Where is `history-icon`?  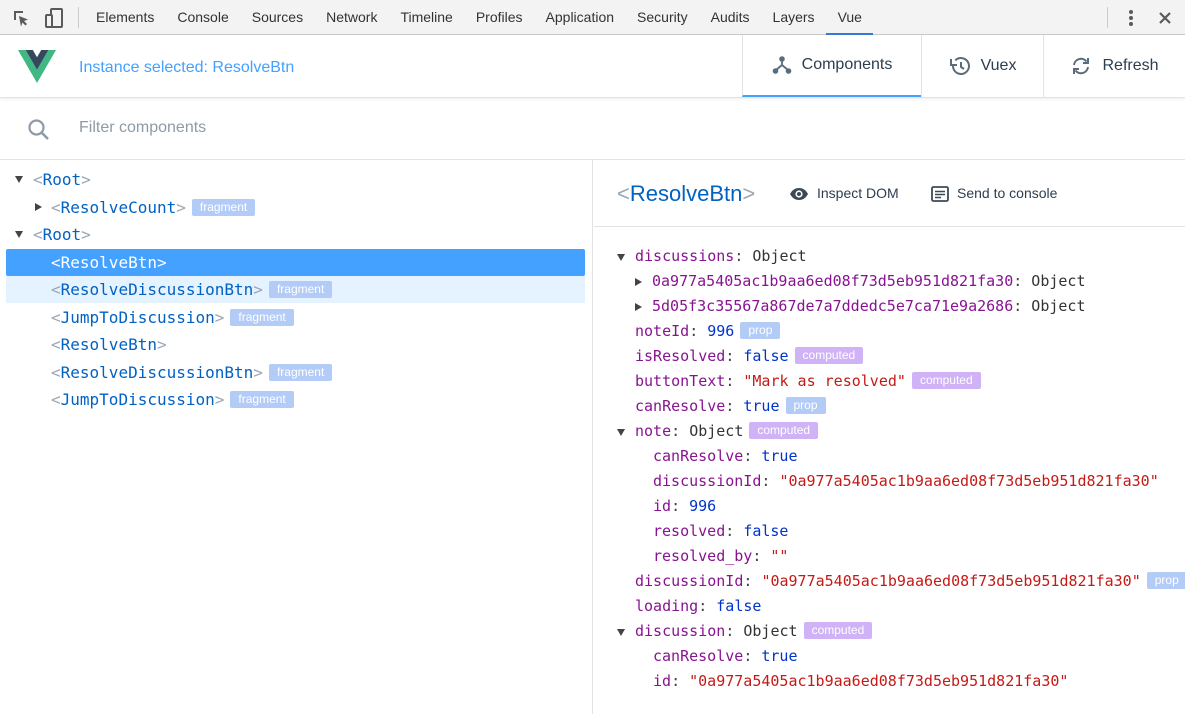 history-icon is located at coordinates (959, 66).